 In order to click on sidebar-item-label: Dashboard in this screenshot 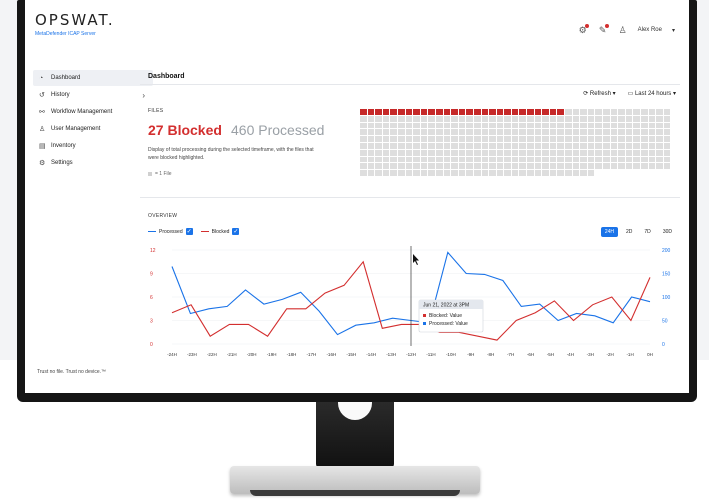, I will do `click(66, 78)`.